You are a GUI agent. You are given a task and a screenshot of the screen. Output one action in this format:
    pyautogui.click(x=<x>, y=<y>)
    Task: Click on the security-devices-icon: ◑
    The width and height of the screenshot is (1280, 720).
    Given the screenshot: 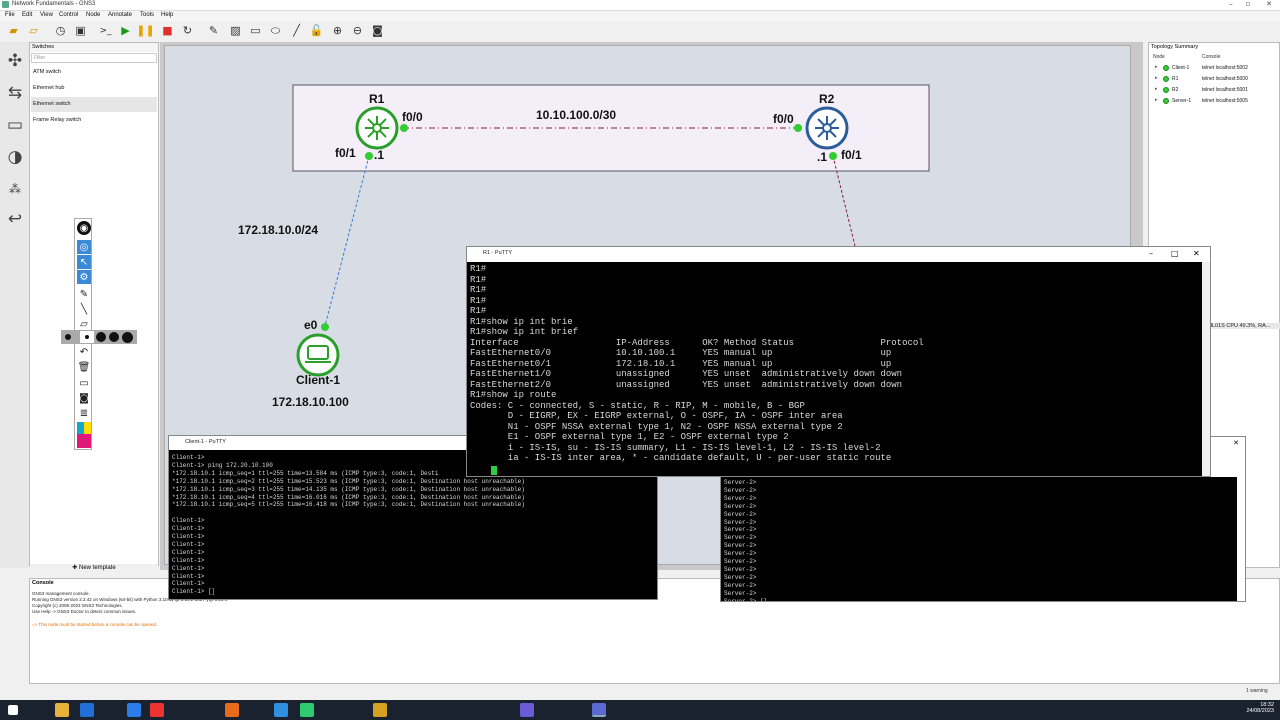 What is the action you would take?
    pyautogui.click(x=15, y=157)
    